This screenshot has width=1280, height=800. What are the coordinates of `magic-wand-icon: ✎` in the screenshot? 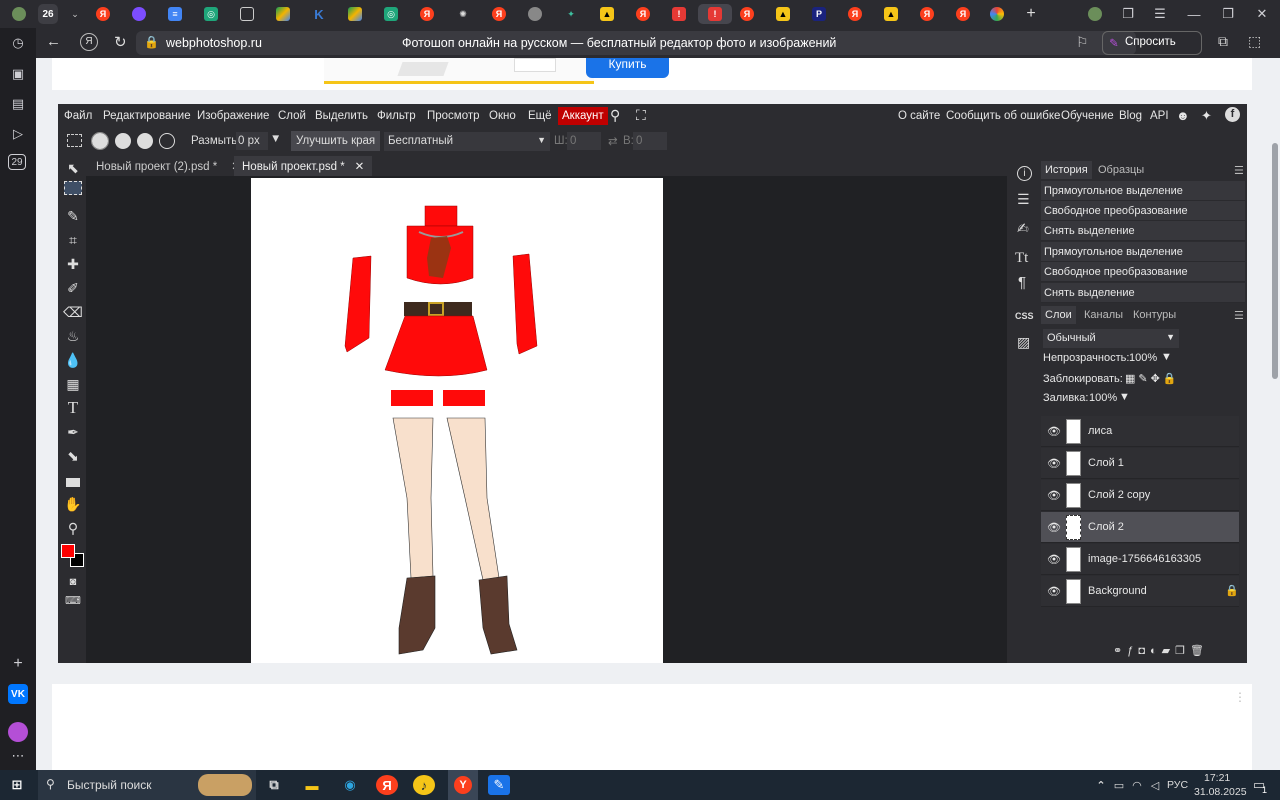 It's located at (73, 216).